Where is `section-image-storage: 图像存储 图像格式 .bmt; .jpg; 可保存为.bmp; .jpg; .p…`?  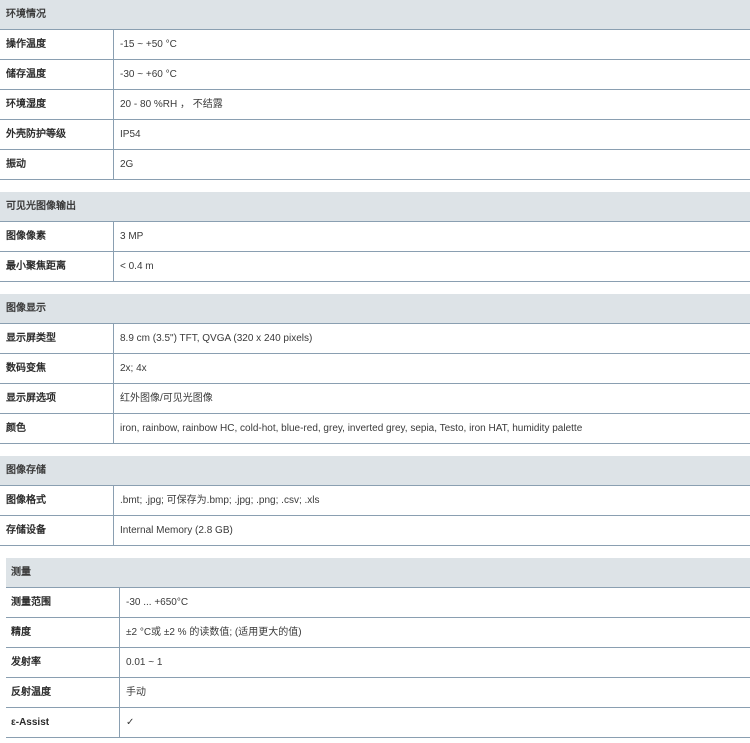 section-image-storage: 图像存储 图像格式 .bmt; .jpg; 可保存为.bmp; .jpg; .p… is located at coordinates (375, 501).